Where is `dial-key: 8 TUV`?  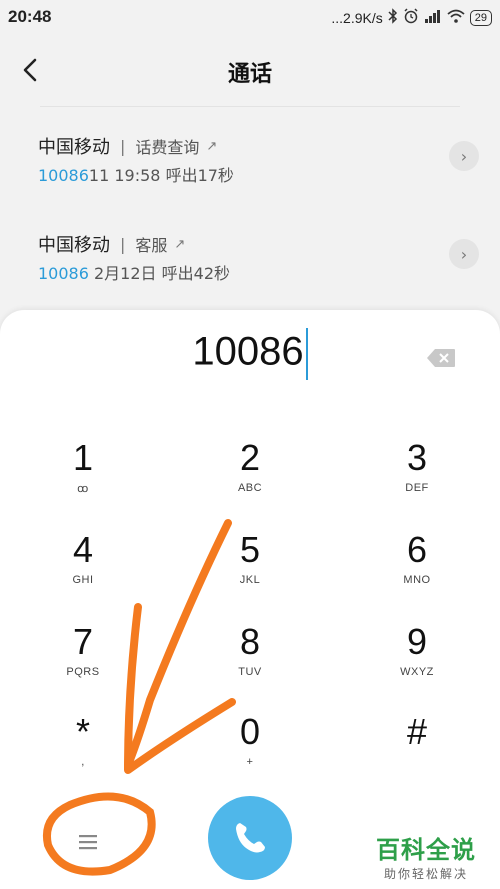
dial-key: 8 TUV is located at coordinates (250, 660).